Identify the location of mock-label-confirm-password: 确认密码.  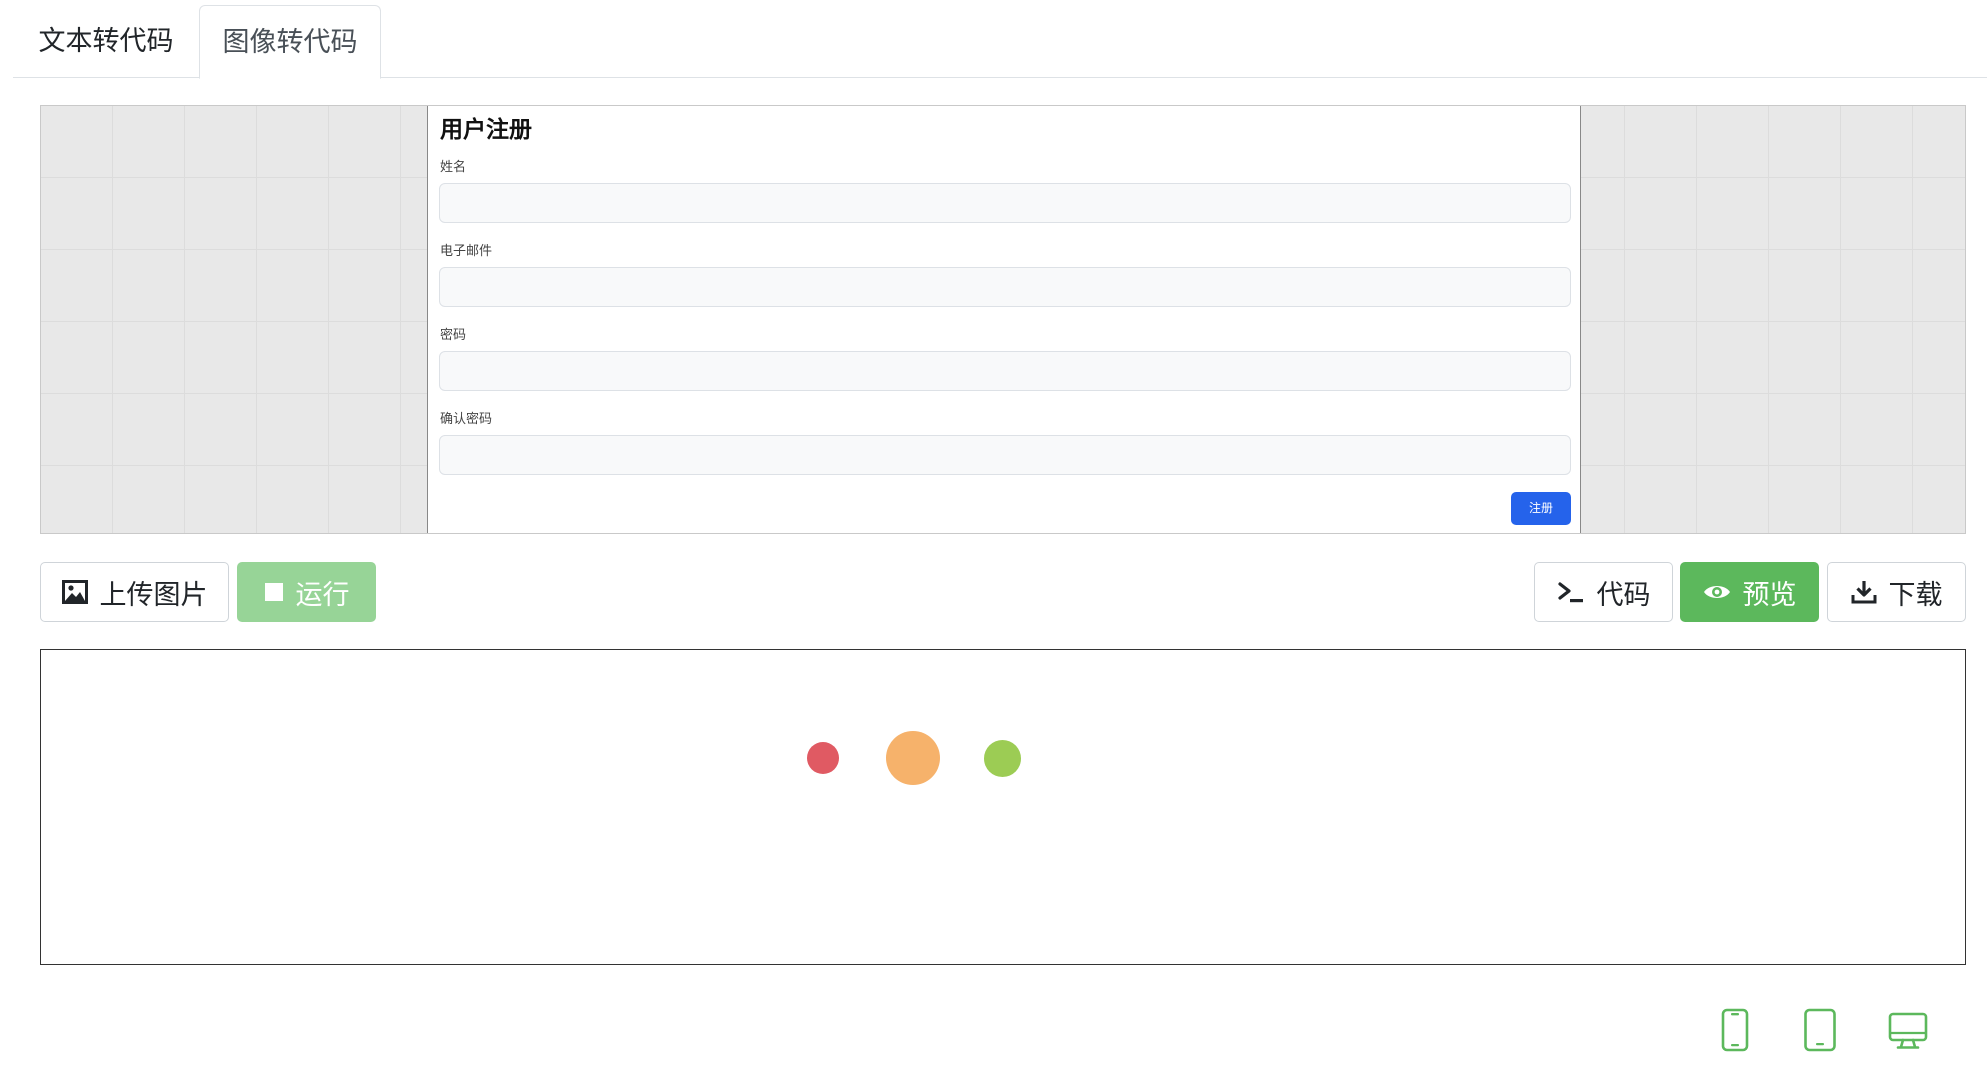
(466, 419).